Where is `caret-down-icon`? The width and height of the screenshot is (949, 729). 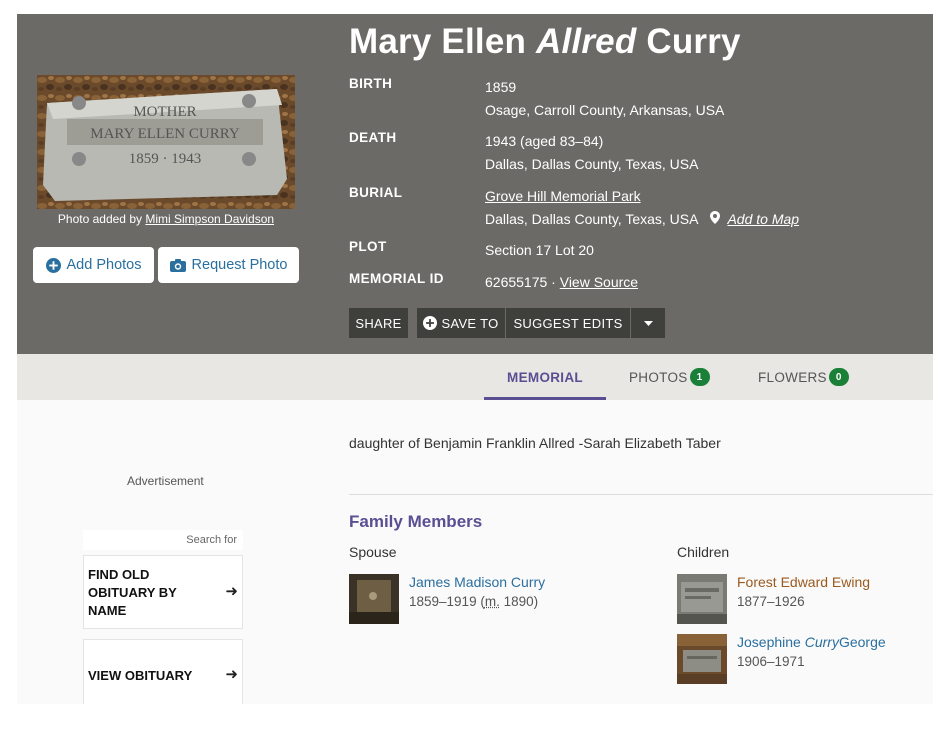 caret-down-icon is located at coordinates (648, 323).